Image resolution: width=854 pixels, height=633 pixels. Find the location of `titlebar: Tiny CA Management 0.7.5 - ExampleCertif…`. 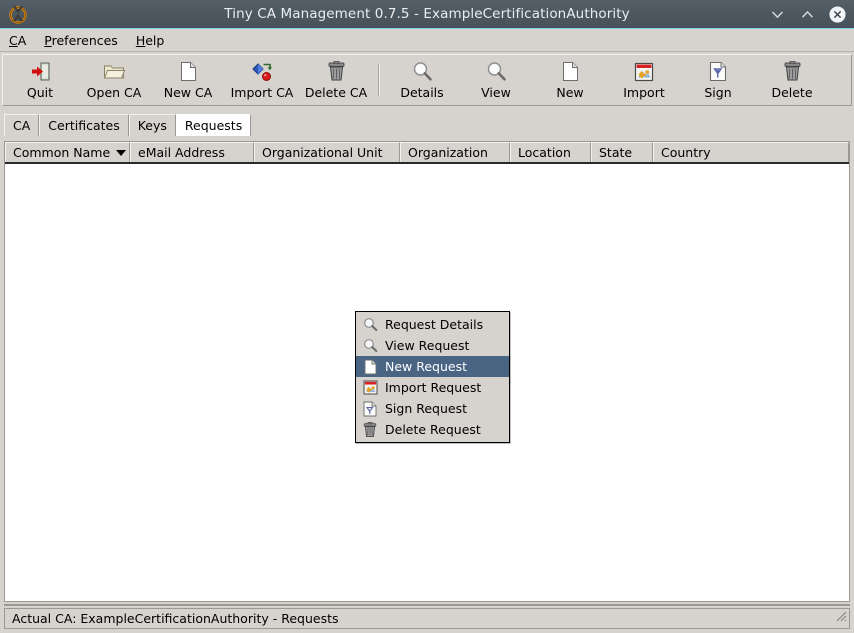

titlebar: Tiny CA Management 0.7.5 - ExampleCertif… is located at coordinates (427, 14).